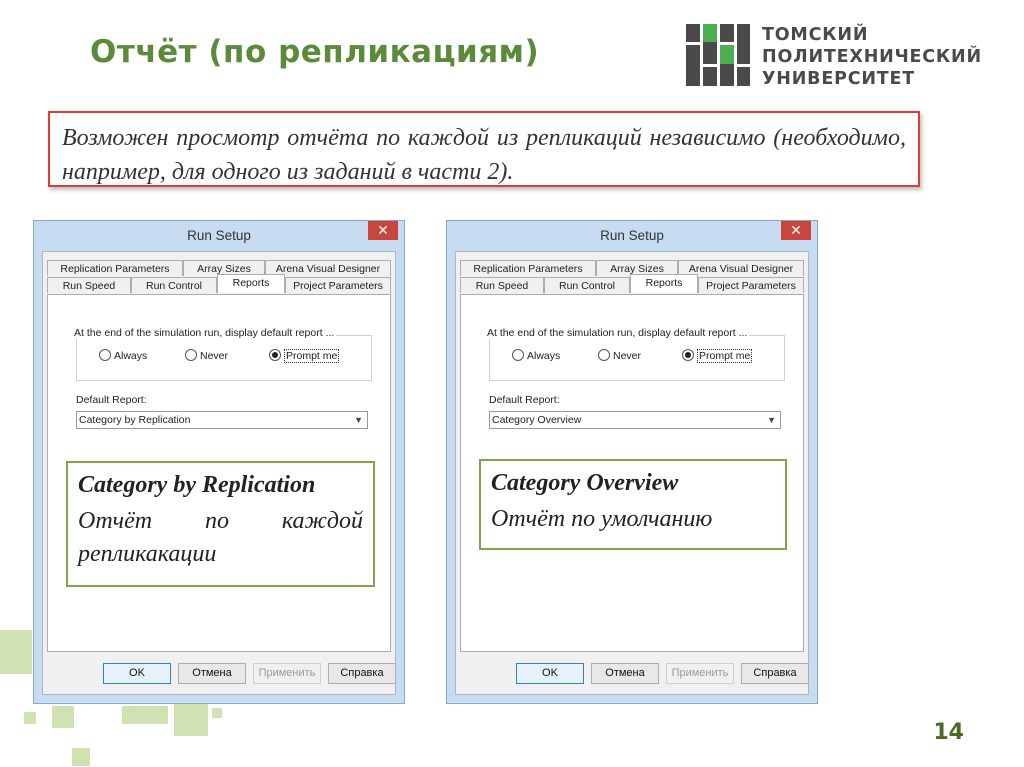 The width and height of the screenshot is (1024, 767). I want to click on callout-category-overview: Category Overview Отчёт по умолчанию, so click(633, 504).